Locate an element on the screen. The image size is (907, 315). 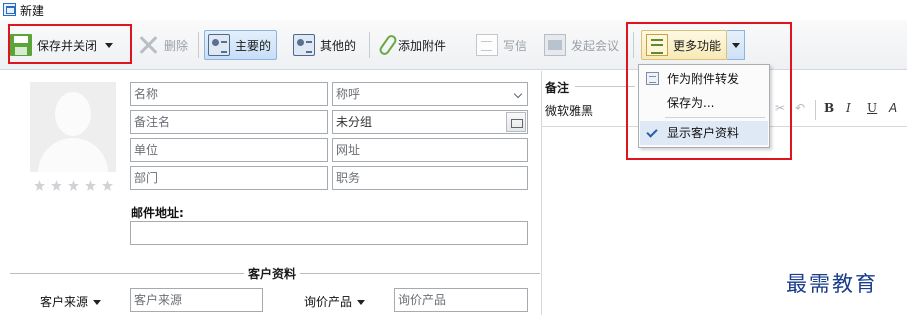
customer-section-title: 客户资料 is located at coordinates (272, 273).